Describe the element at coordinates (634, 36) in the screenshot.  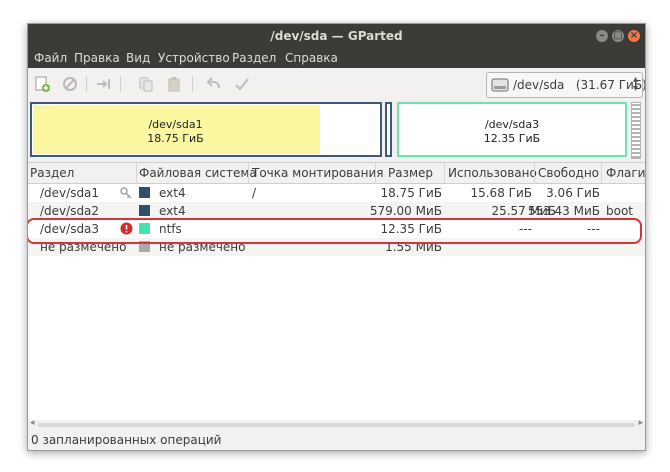
I see `close-icon: ×` at that location.